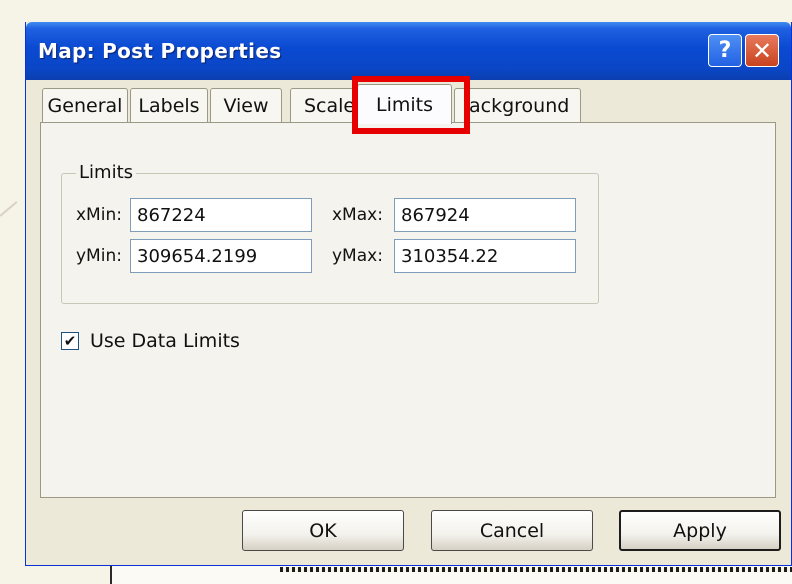 Image resolution: width=792 pixels, height=584 pixels. I want to click on tab-scale: Scale, so click(322, 105).